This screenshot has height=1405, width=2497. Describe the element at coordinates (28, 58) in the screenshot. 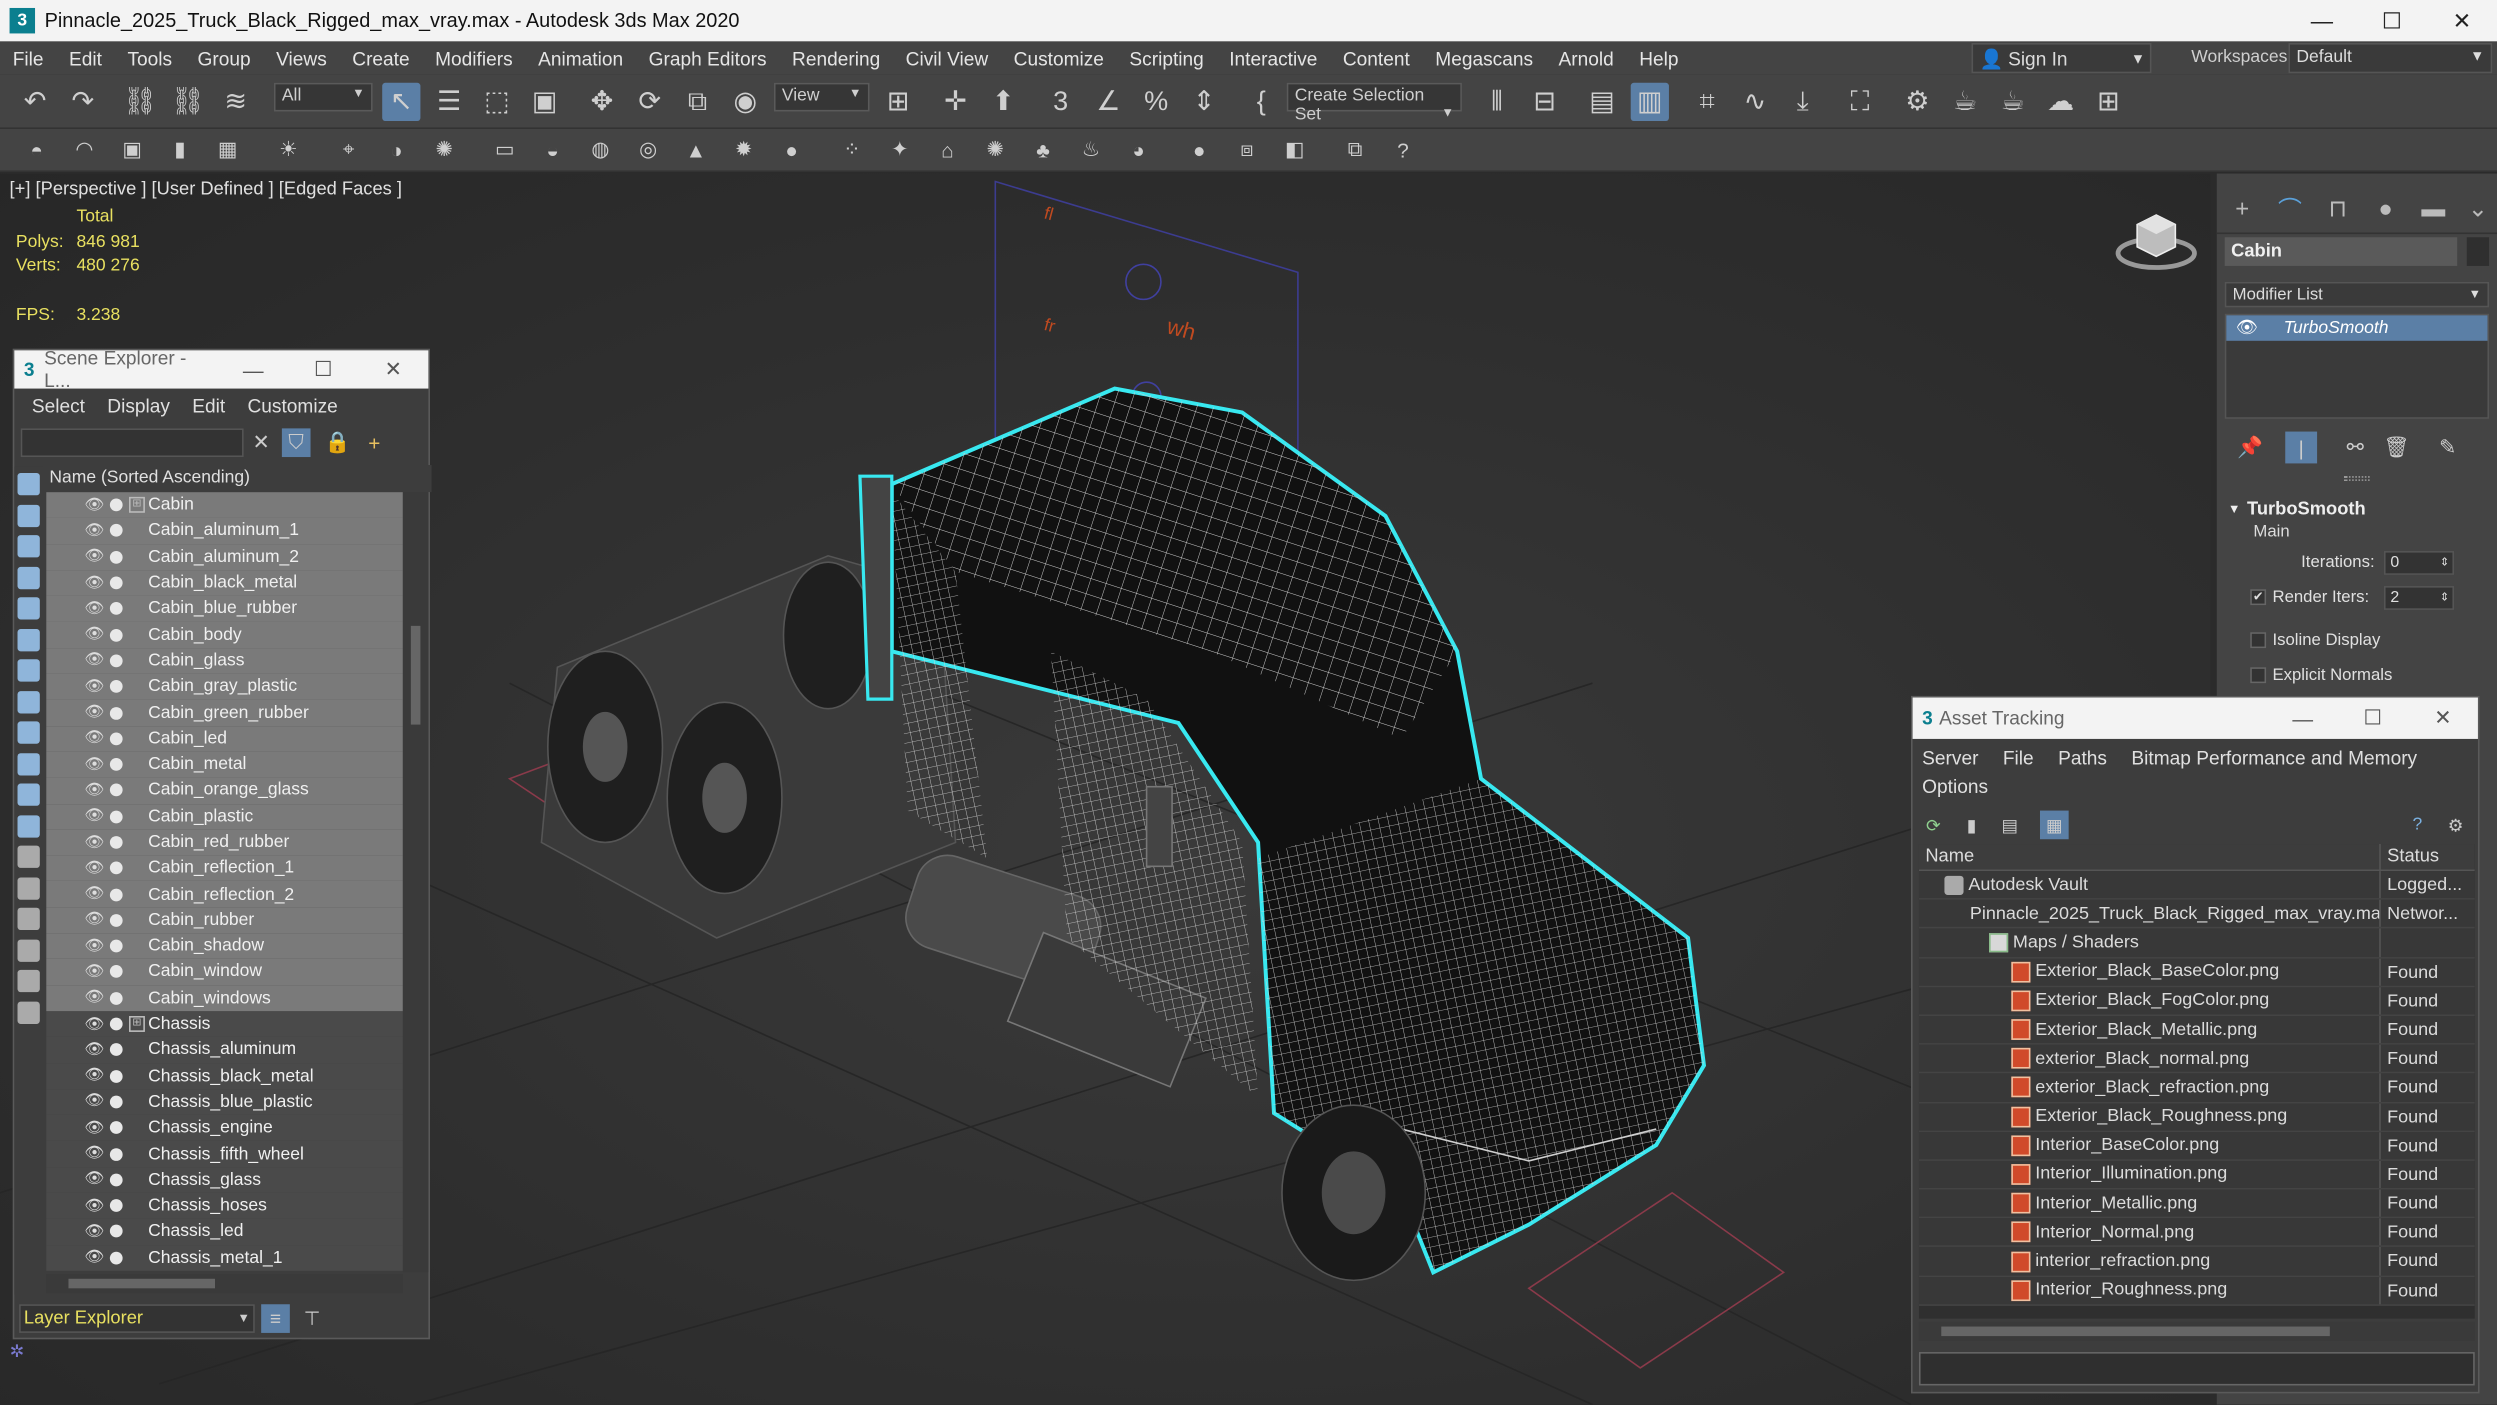

I see `menu-file: File` at that location.